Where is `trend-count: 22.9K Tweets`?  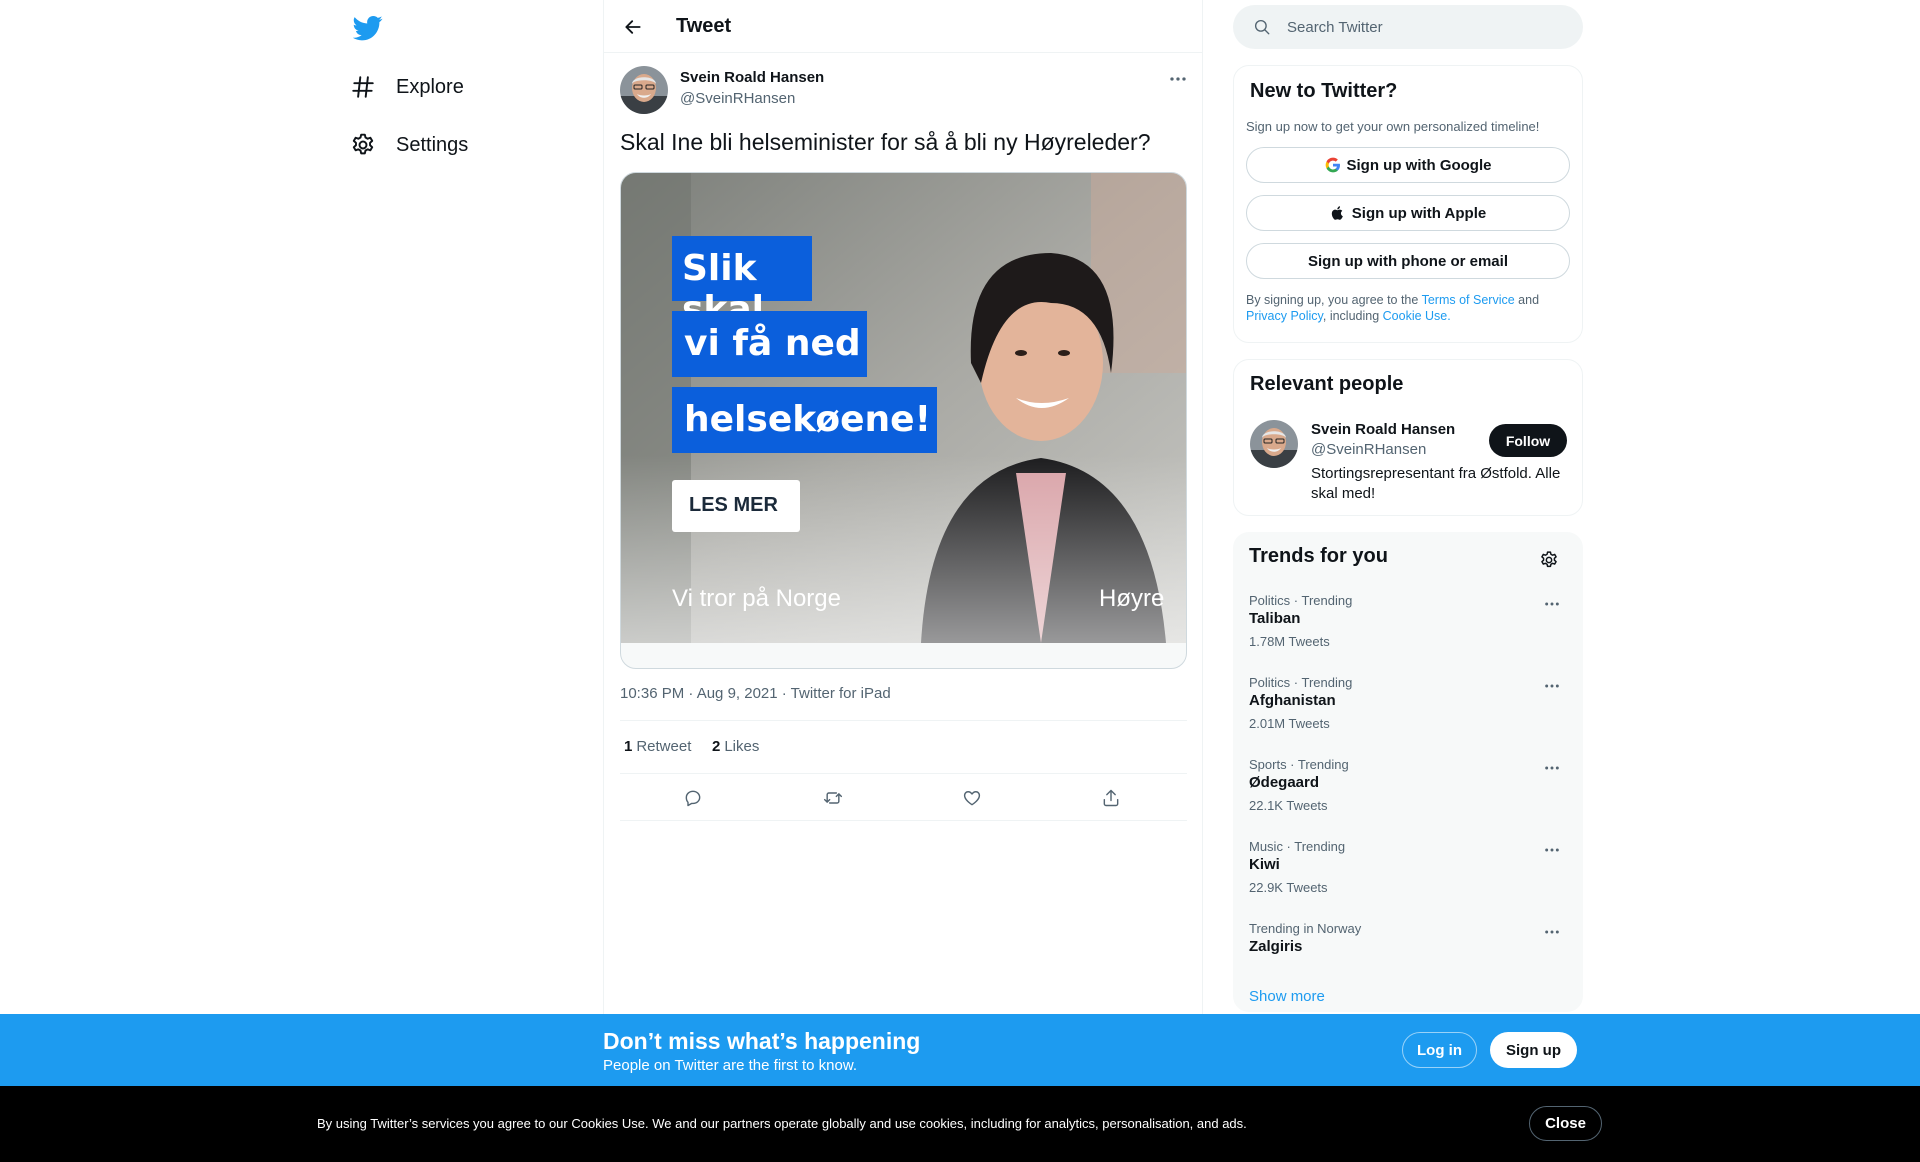 trend-count: 22.9K Tweets is located at coordinates (1288, 887).